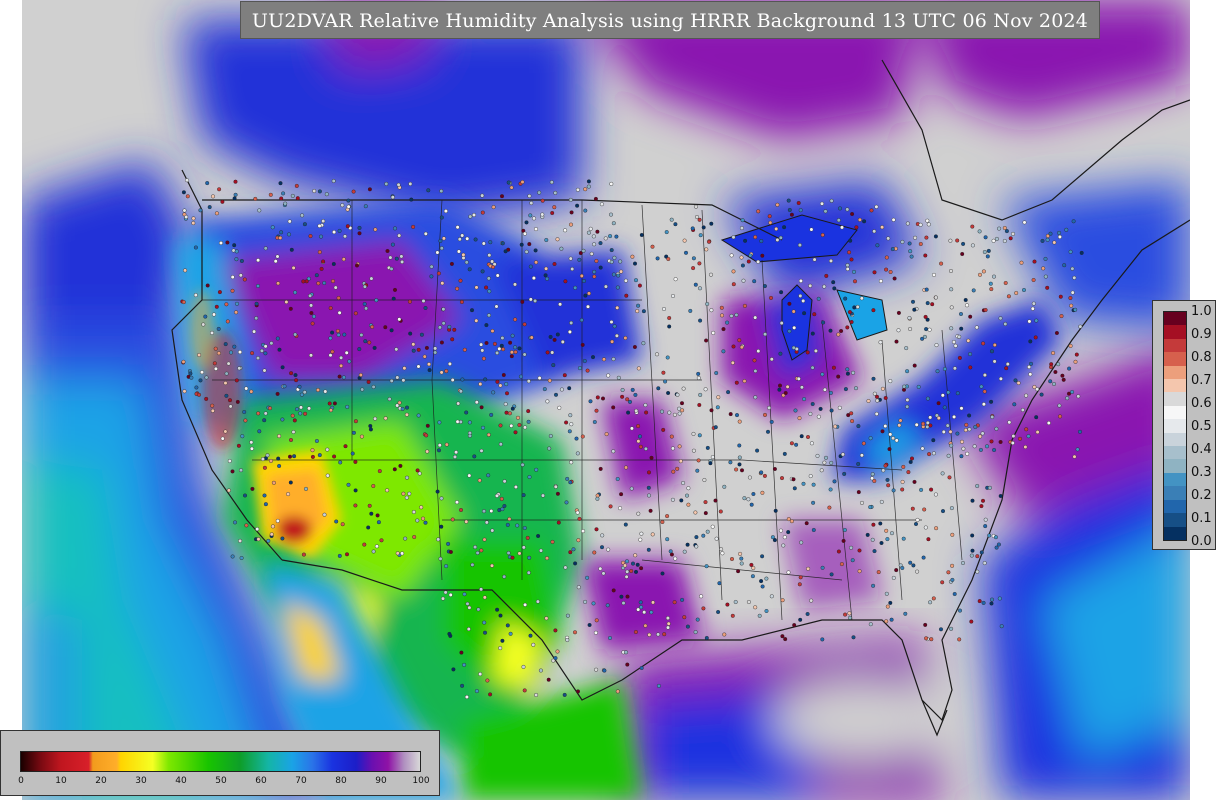 This screenshot has width=1216, height=800. What do you see at coordinates (341, 781) in the screenshot?
I see `rh-tick: 80` at bounding box center [341, 781].